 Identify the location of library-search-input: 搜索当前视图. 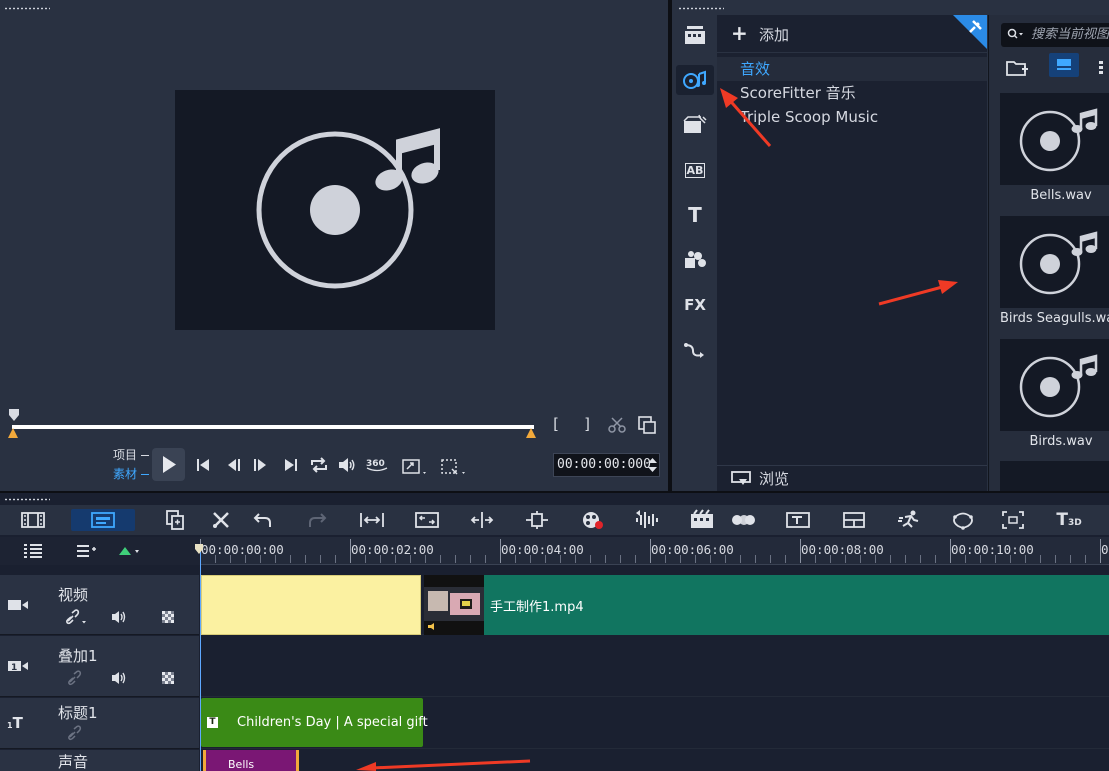
(1055, 35).